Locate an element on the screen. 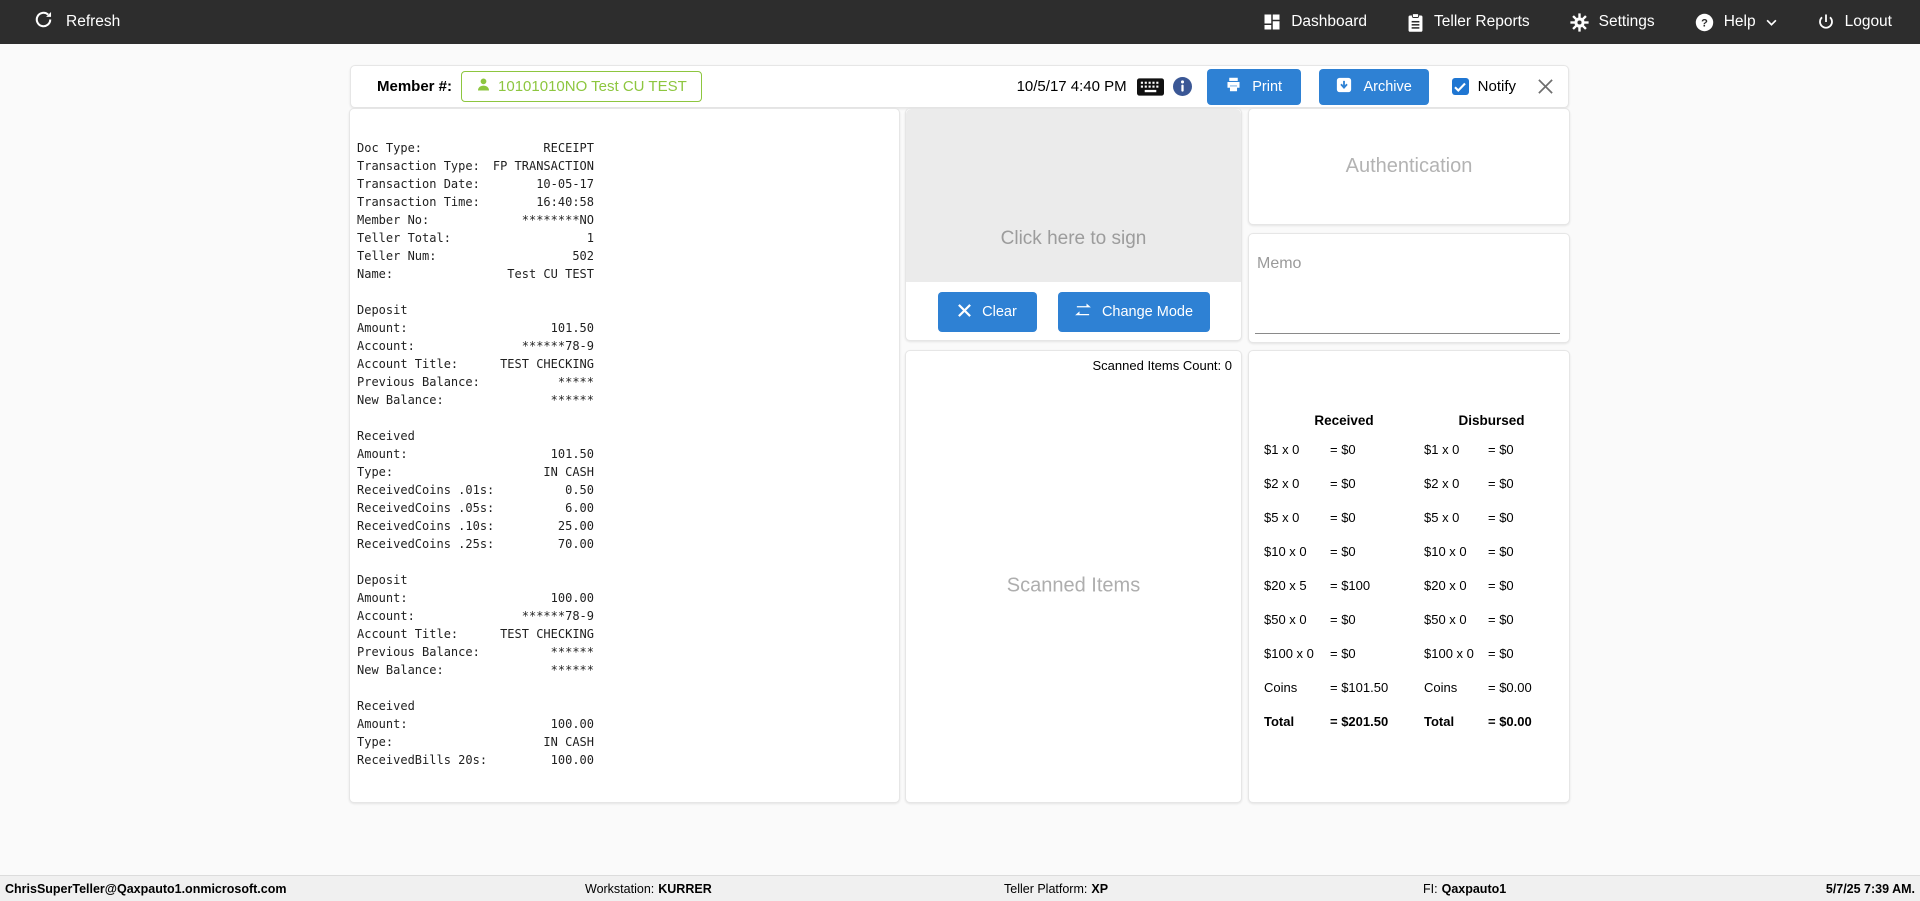  signature-actions: Clear Change Mode is located at coordinates (1073, 311).